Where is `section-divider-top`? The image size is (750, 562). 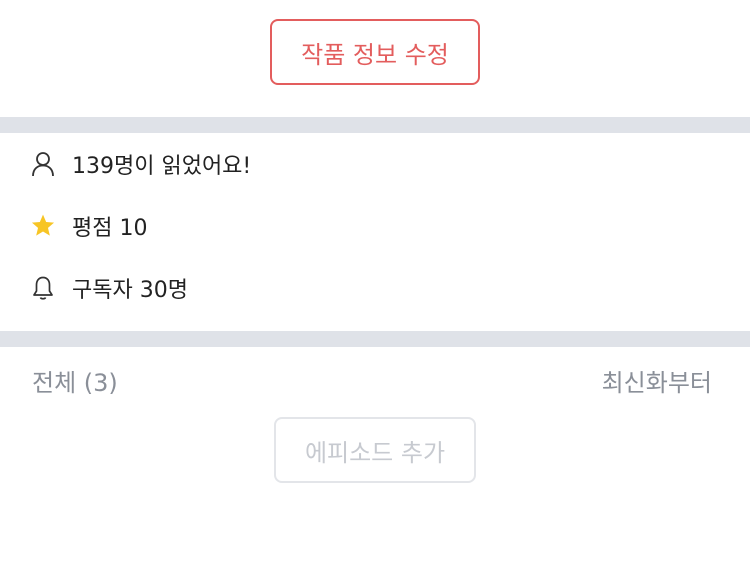 section-divider-top is located at coordinates (375, 125).